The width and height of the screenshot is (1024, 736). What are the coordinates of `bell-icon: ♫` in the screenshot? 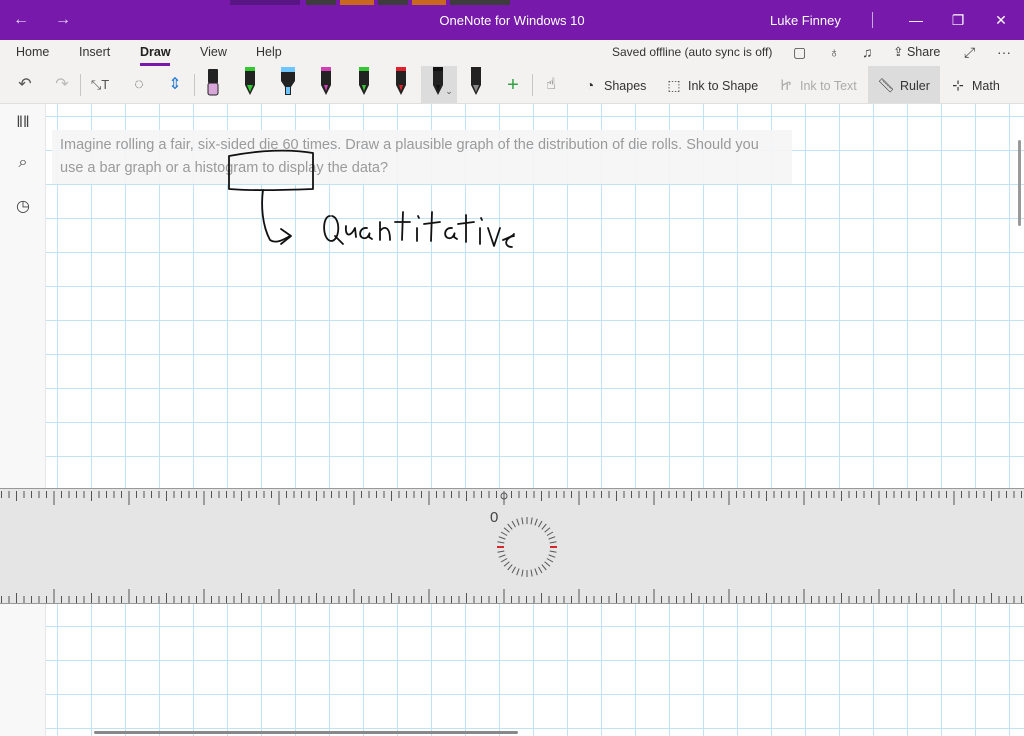 It's located at (867, 52).